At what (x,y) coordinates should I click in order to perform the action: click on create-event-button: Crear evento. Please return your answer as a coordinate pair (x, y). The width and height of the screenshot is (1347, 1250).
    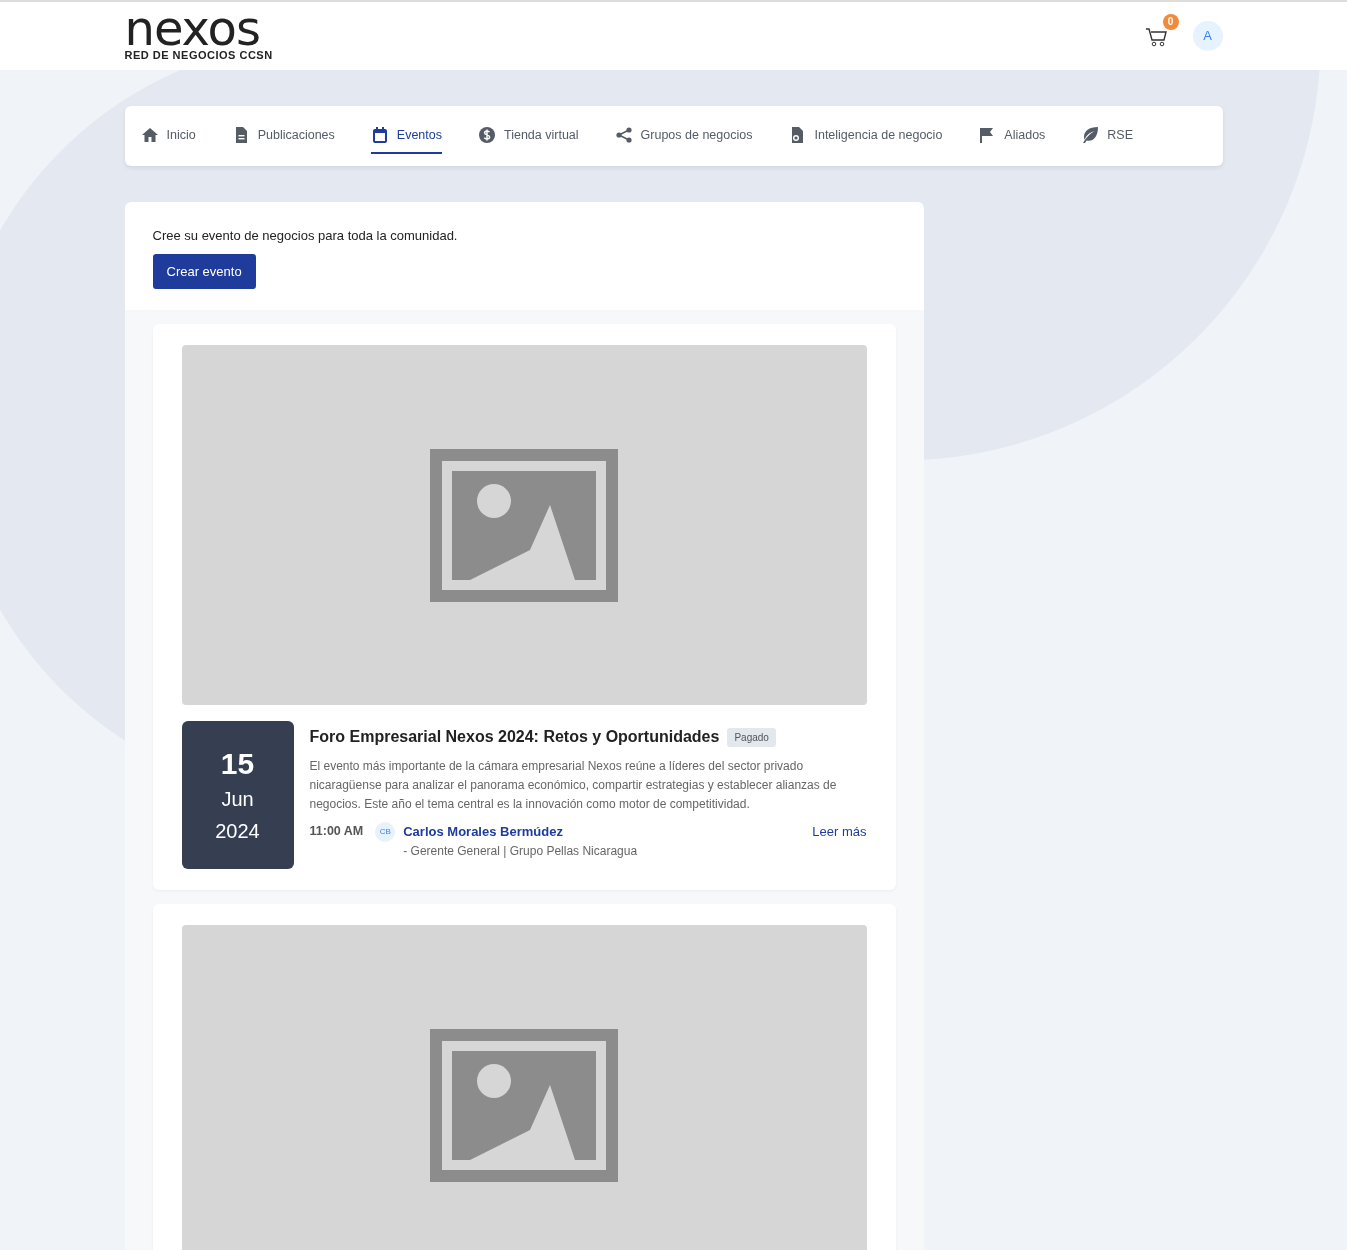
    Looking at the image, I should click on (204, 271).